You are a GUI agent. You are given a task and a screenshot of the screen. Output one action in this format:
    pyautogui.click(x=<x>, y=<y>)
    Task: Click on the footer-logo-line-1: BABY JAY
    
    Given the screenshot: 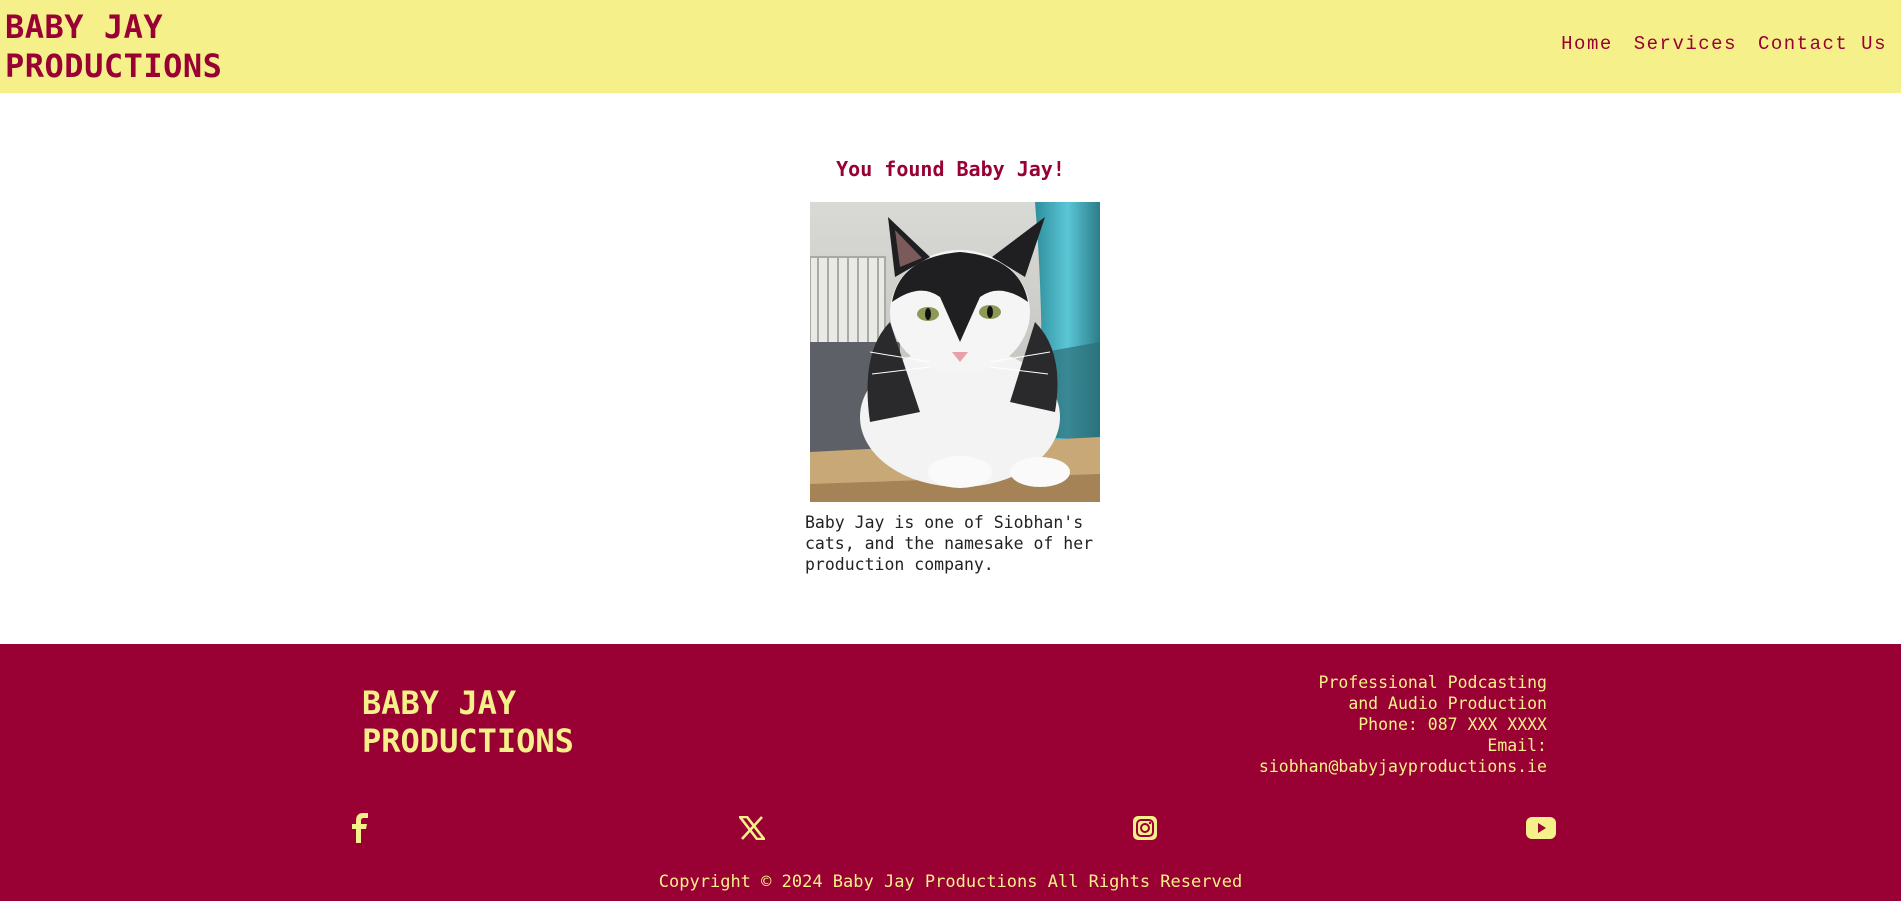 What is the action you would take?
    pyautogui.click(x=439, y=703)
    